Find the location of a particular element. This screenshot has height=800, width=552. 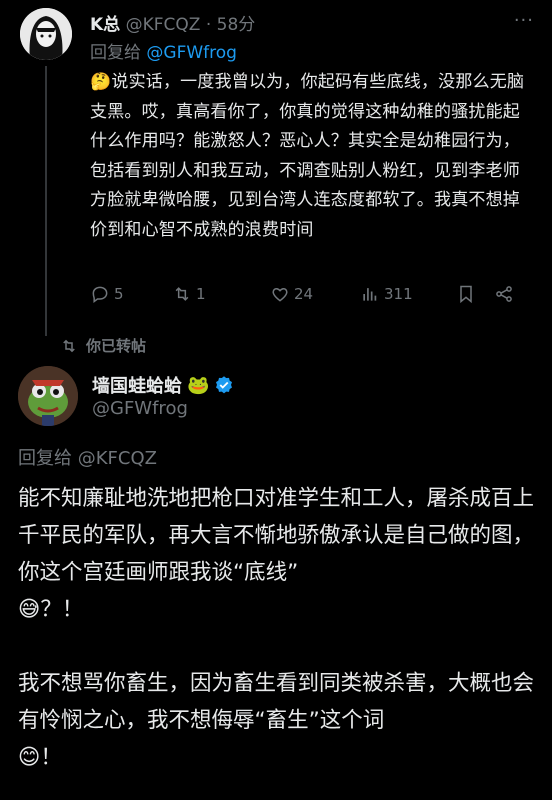

frog-emoji: 🐸 is located at coordinates (198, 385).